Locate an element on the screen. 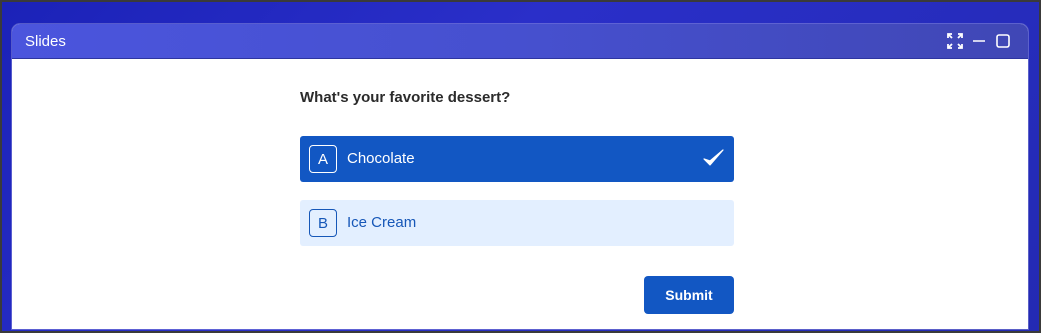 The width and height of the screenshot is (1041, 333). option-letter: B is located at coordinates (323, 223).